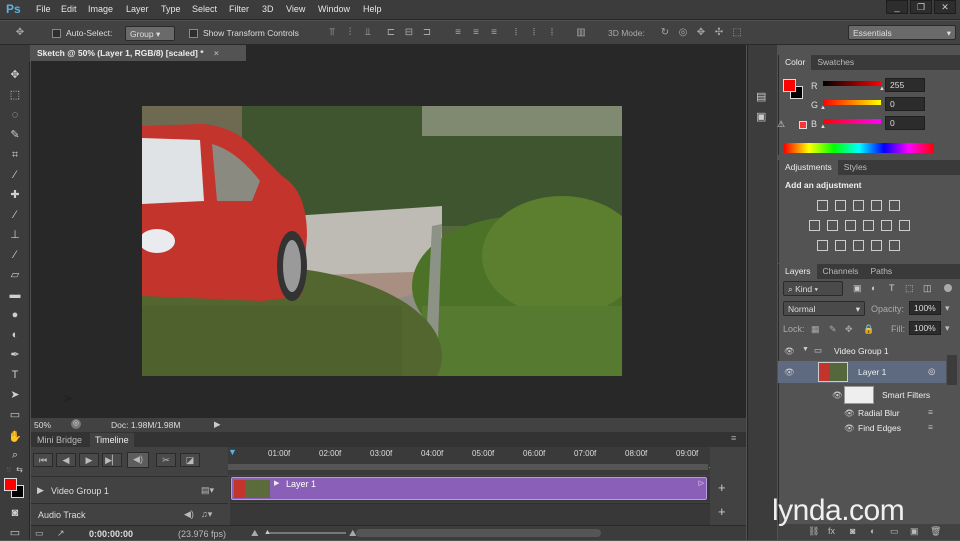 The height and width of the screenshot is (541, 960). What do you see at coordinates (737, 33) in the screenshot?
I see `3d-scale-icon: ⬚` at bounding box center [737, 33].